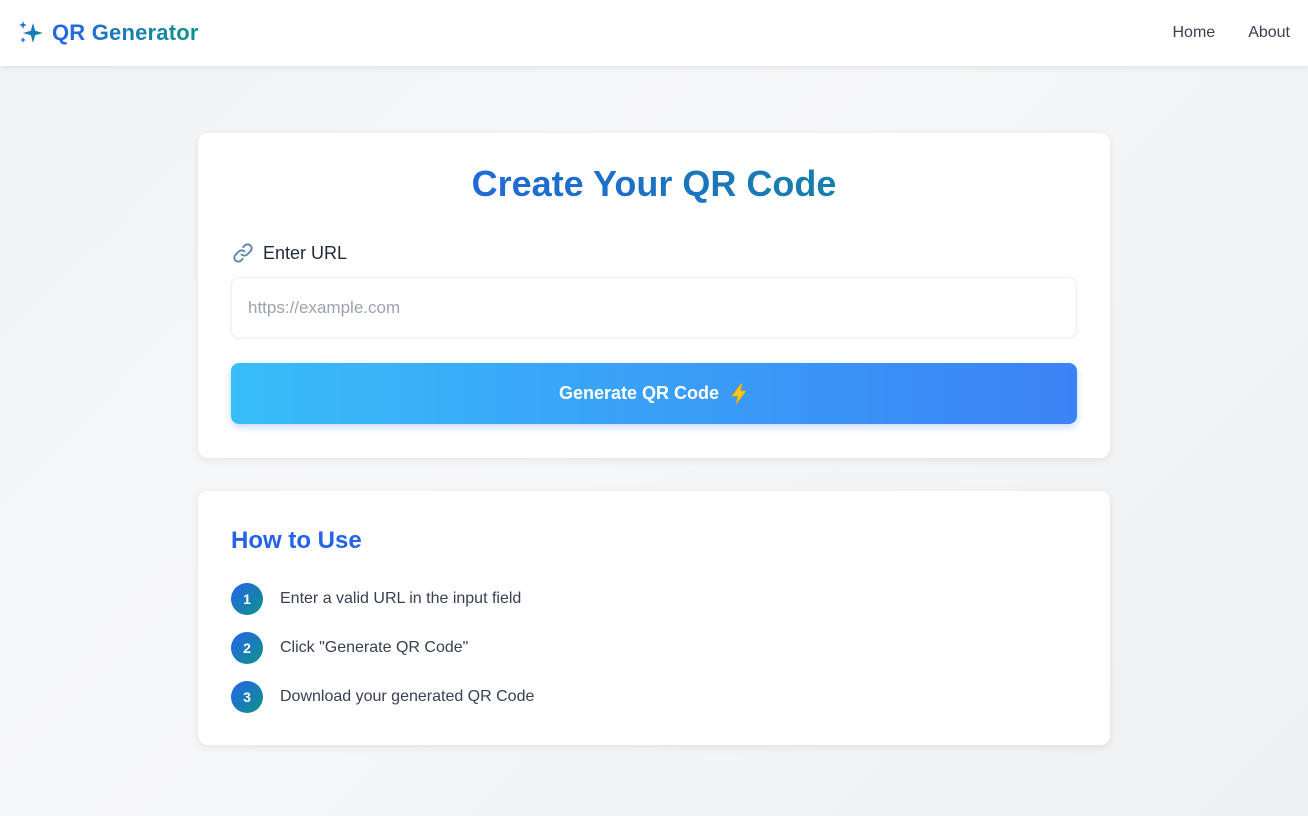  I want to click on list-item: 1 Enter a valid URL in the input field, so click(382, 598).